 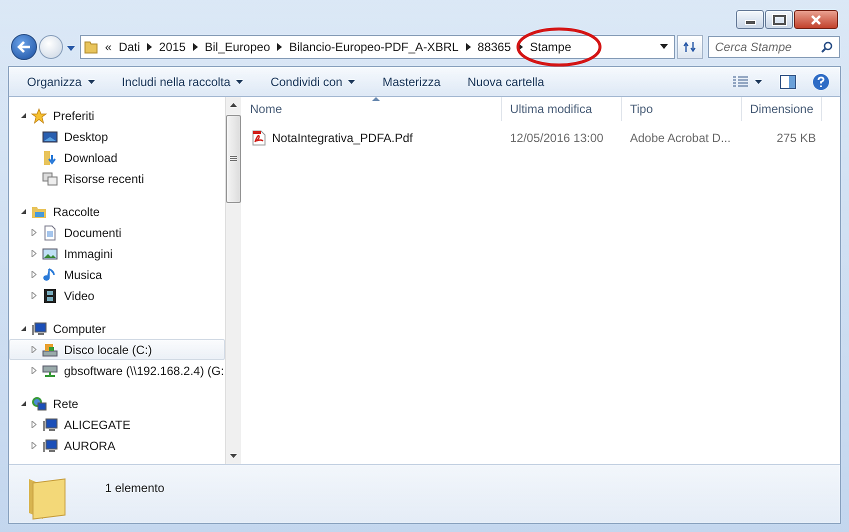 What do you see at coordinates (65, 403) in the screenshot?
I see `tree-item-label: Rete` at bounding box center [65, 403].